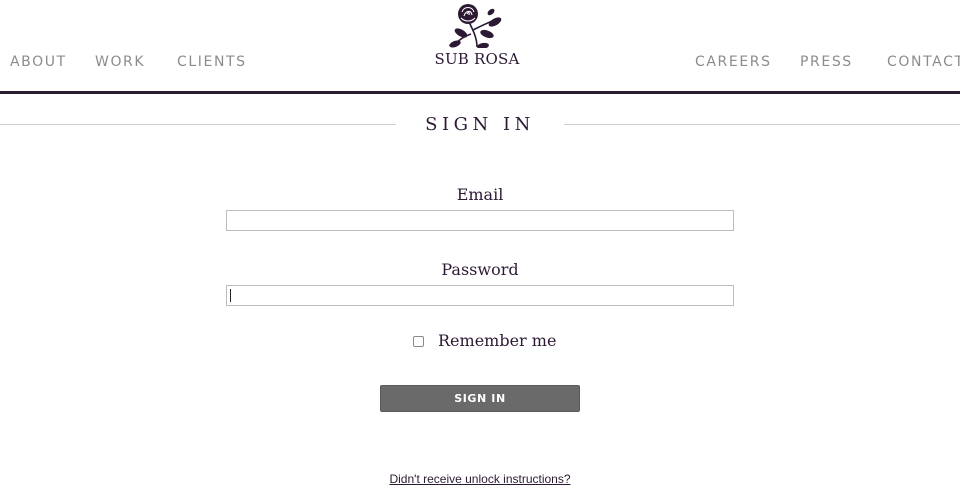 The width and height of the screenshot is (960, 486). What do you see at coordinates (230, 295) in the screenshot?
I see `text-cursor` at bounding box center [230, 295].